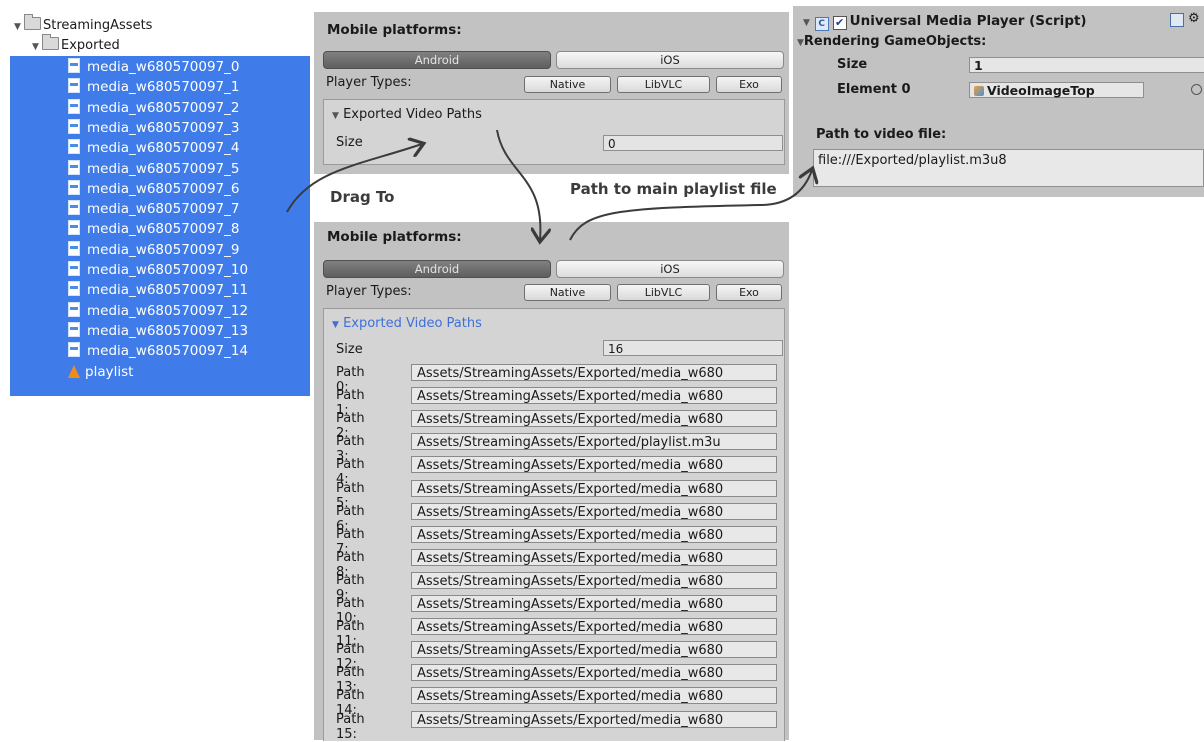 Image resolution: width=1204 pixels, height=742 pixels. I want to click on playlist-arrow, so click(690, 205).